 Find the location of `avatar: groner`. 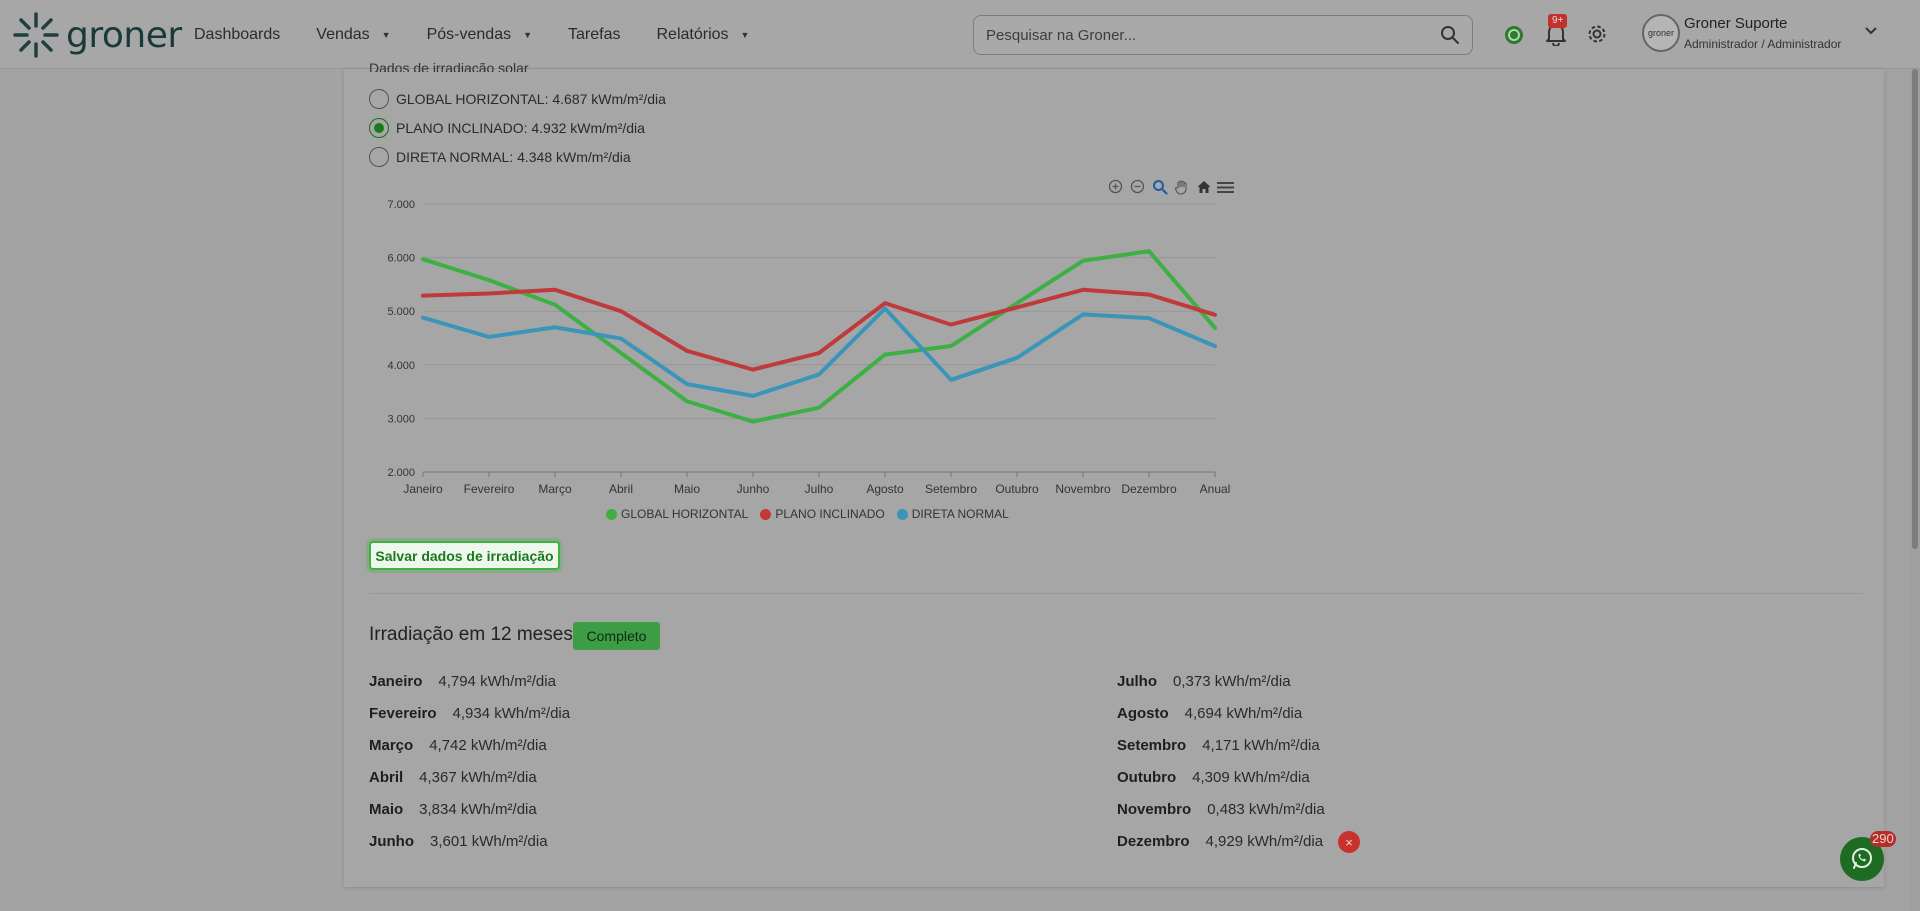

avatar: groner is located at coordinates (1661, 33).